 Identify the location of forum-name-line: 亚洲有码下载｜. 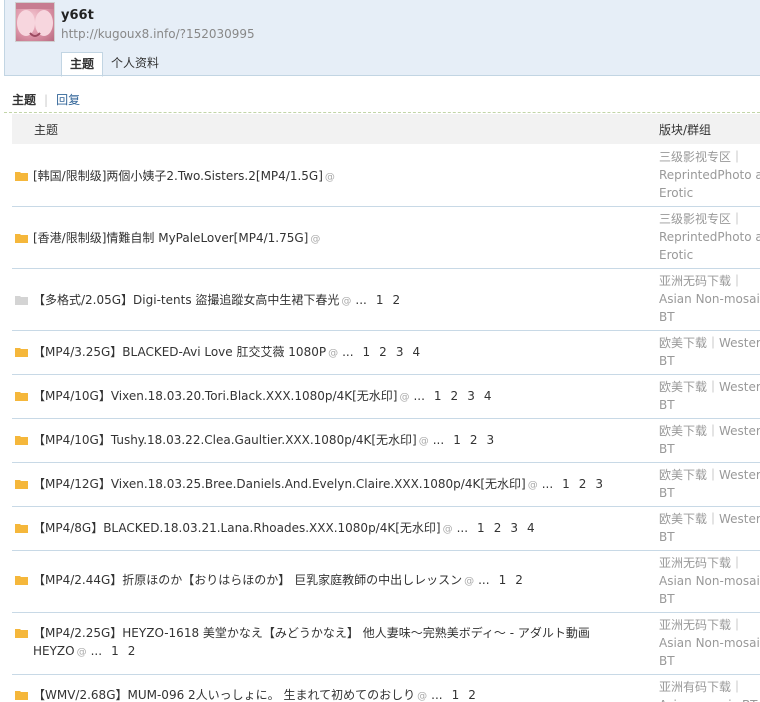
(701, 687).